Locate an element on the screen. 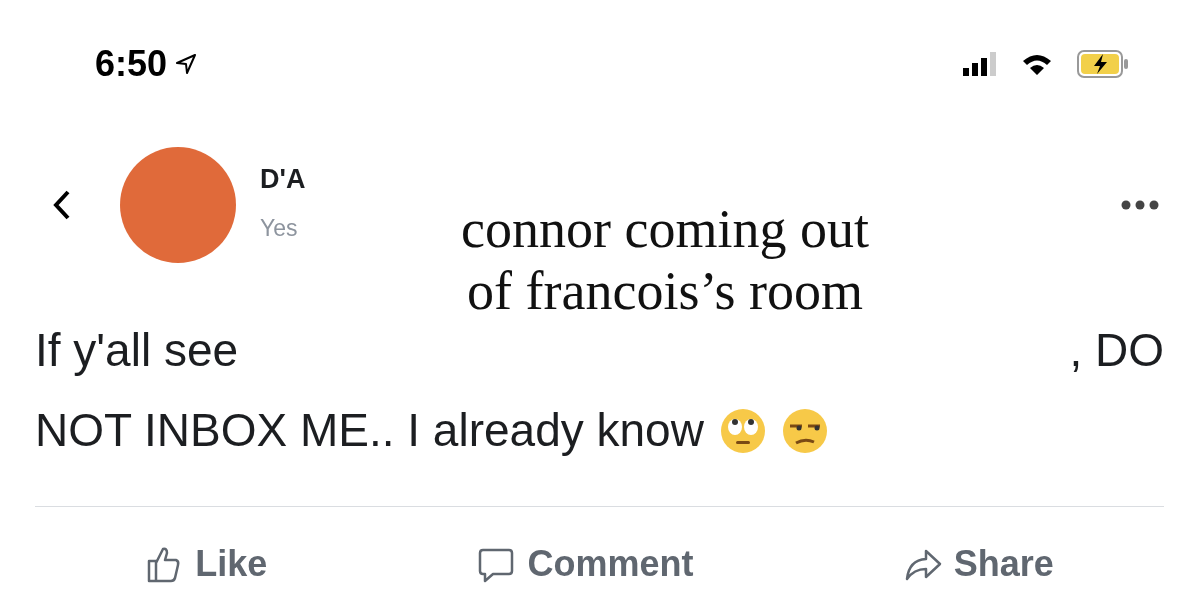  wifi-icon is located at coordinates (1037, 64).